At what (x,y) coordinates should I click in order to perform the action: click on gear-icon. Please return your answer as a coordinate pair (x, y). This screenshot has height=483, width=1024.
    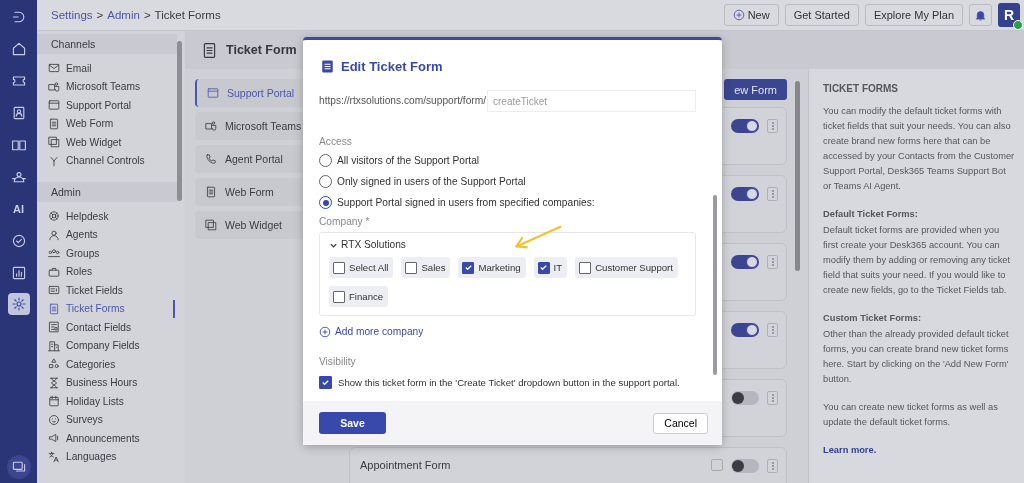
    Looking at the image, I should click on (18, 304).